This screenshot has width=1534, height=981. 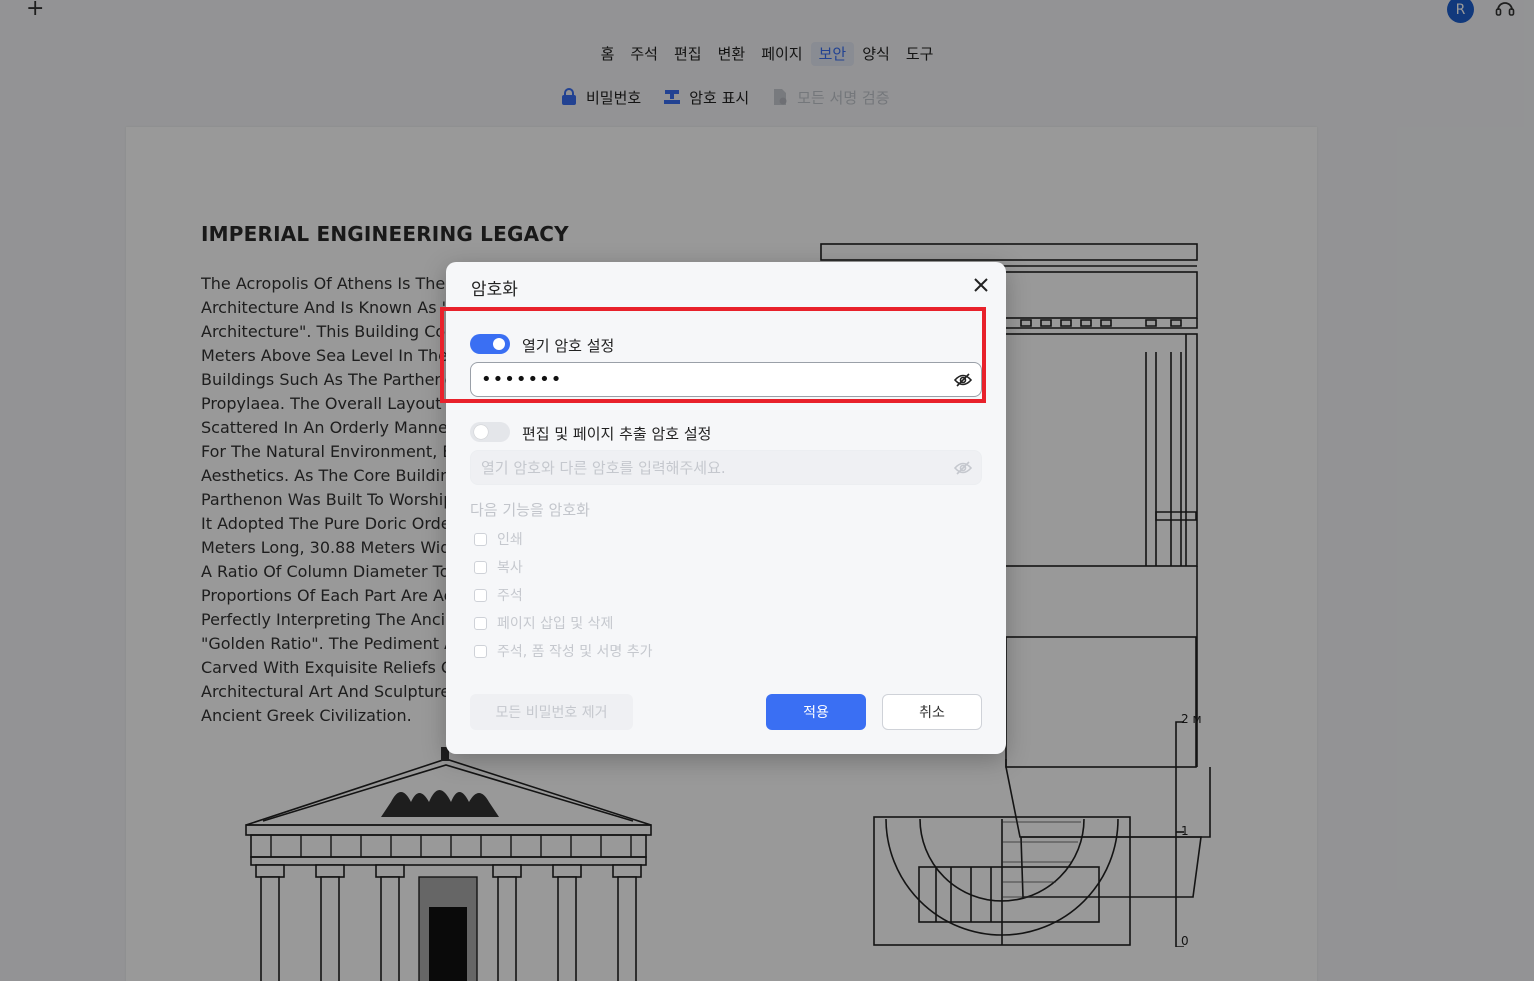 I want to click on edit-password-input, so click(x=711, y=467).